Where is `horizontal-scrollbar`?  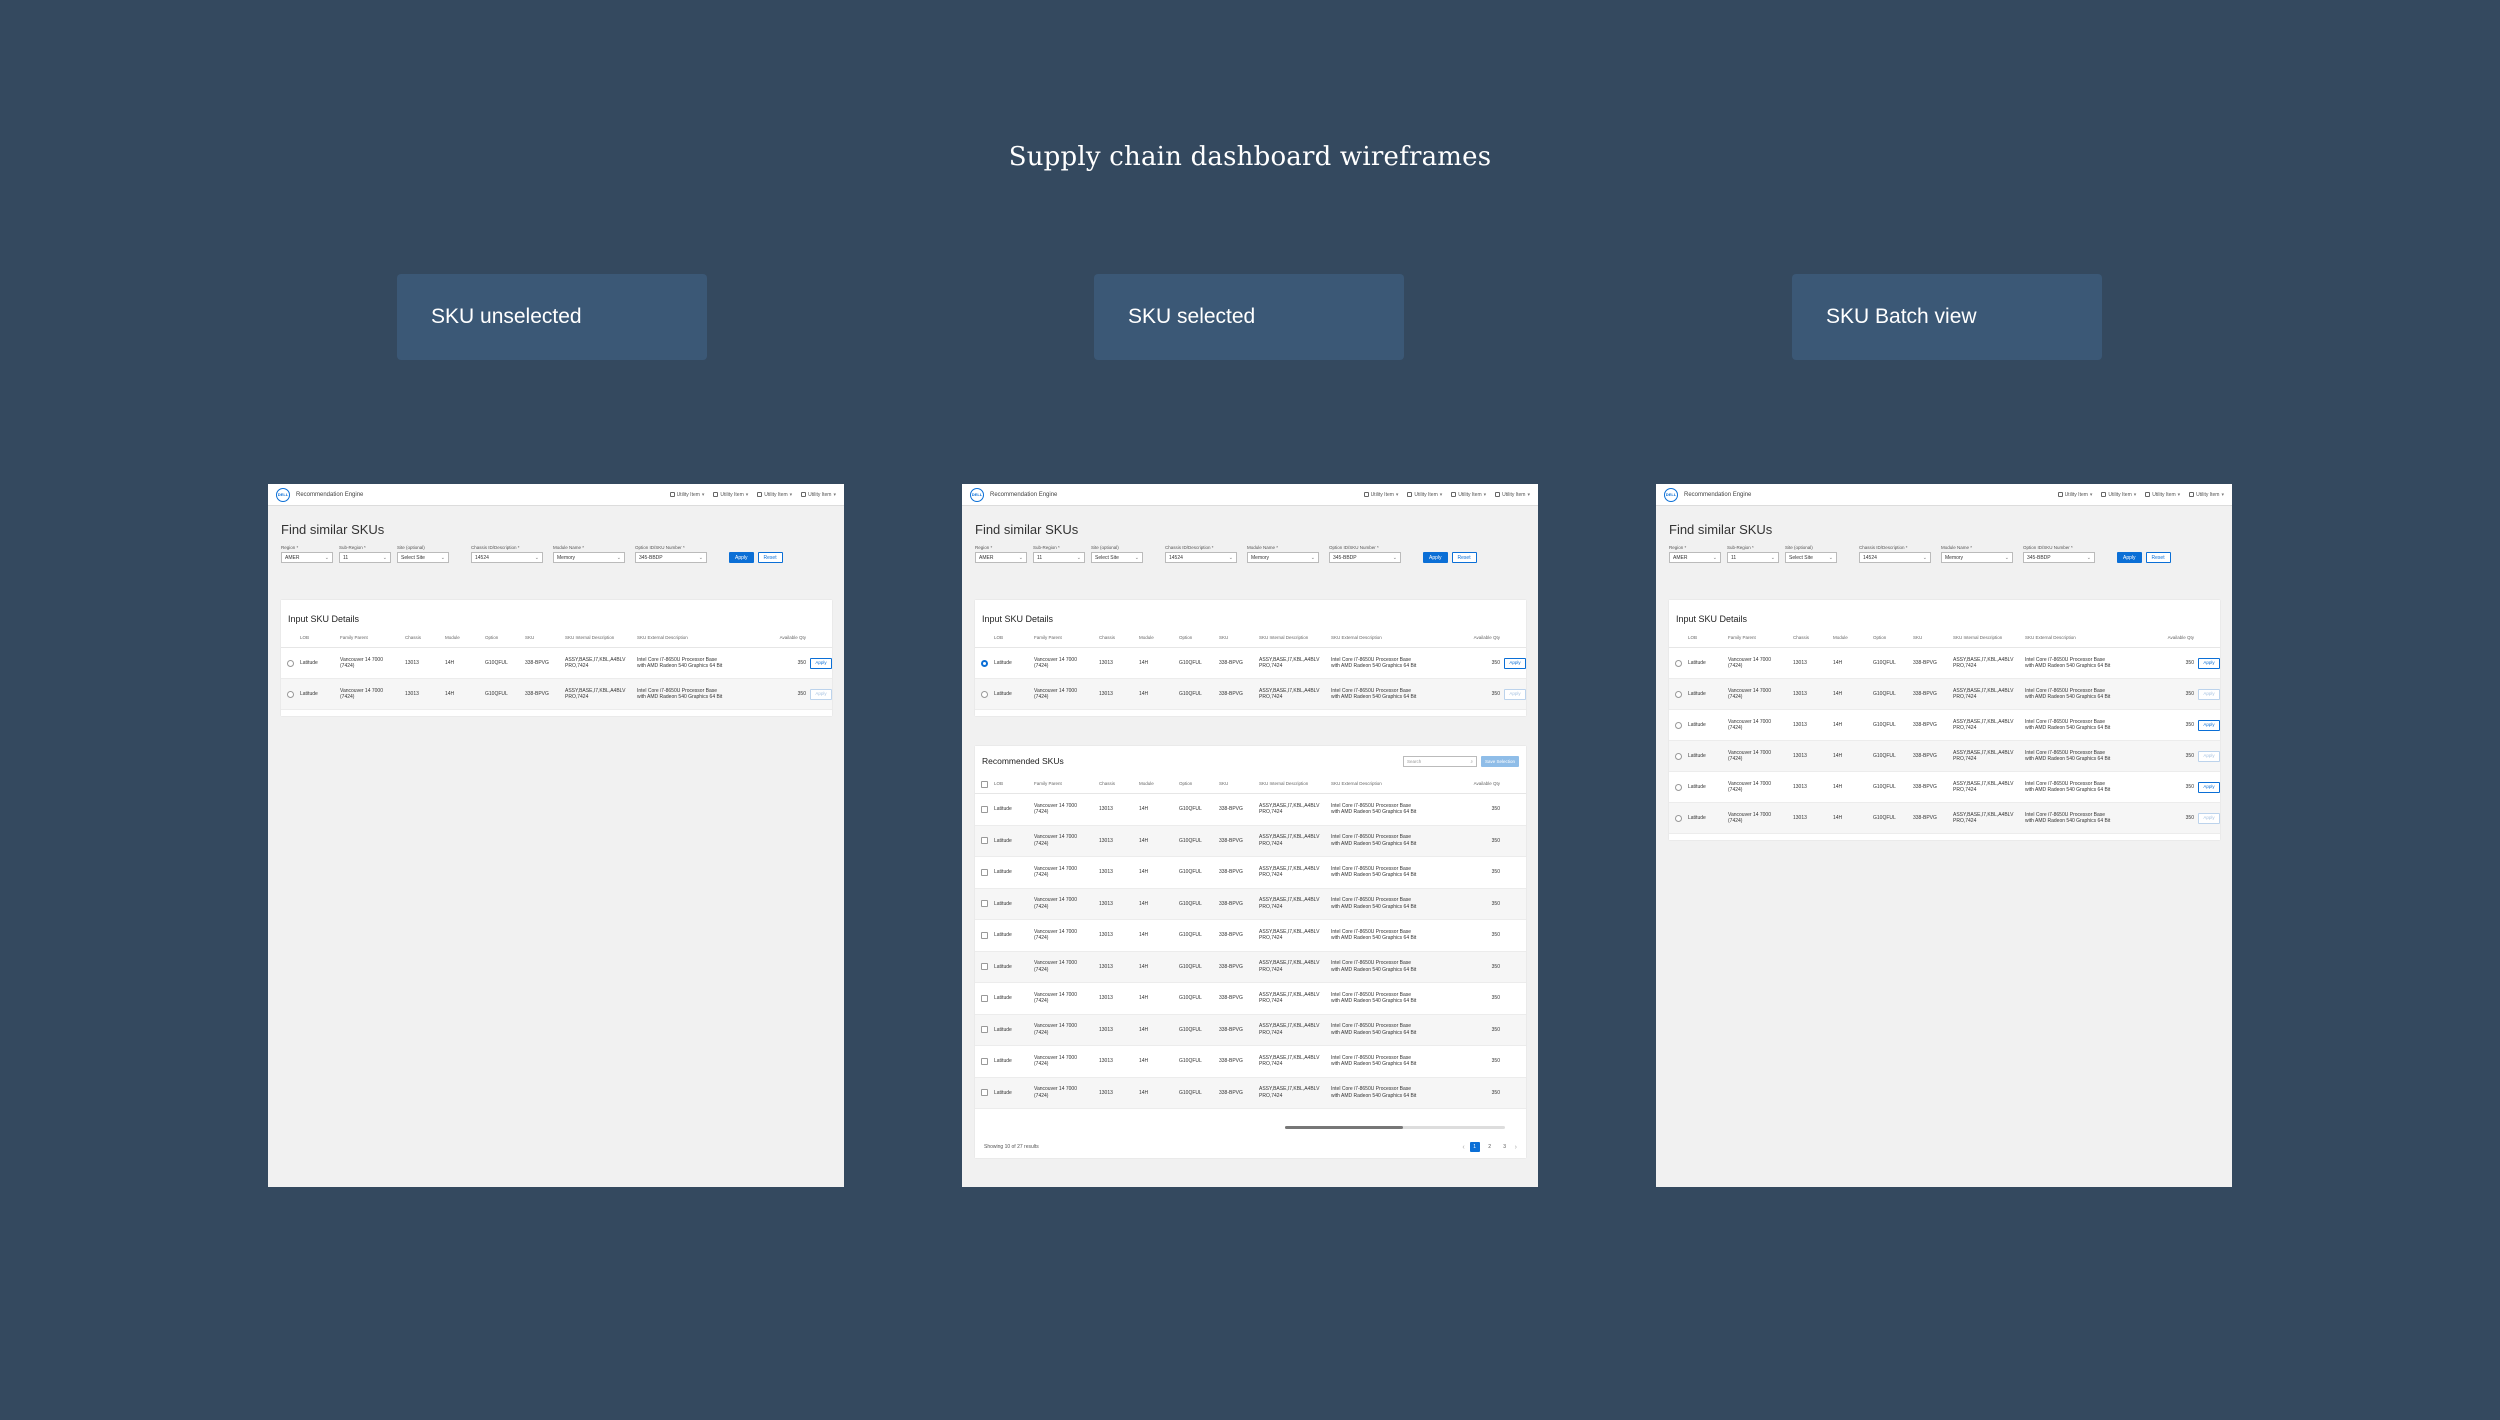 horizontal-scrollbar is located at coordinates (1395, 1127).